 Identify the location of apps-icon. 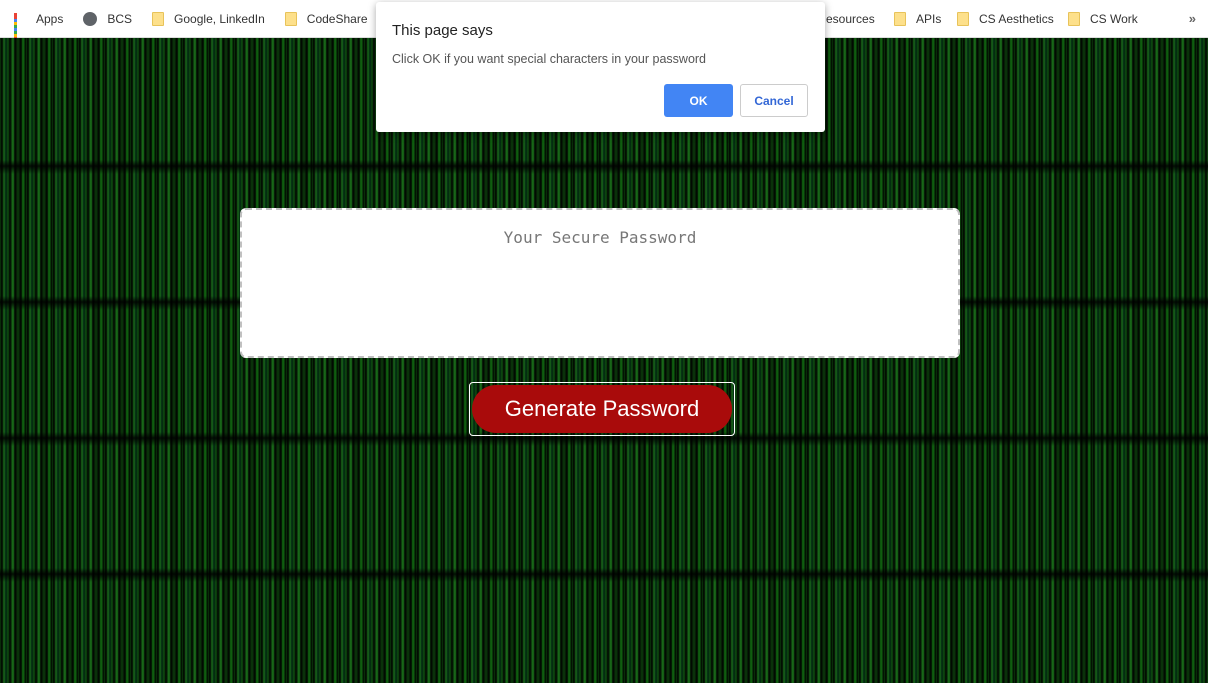
(20, 26).